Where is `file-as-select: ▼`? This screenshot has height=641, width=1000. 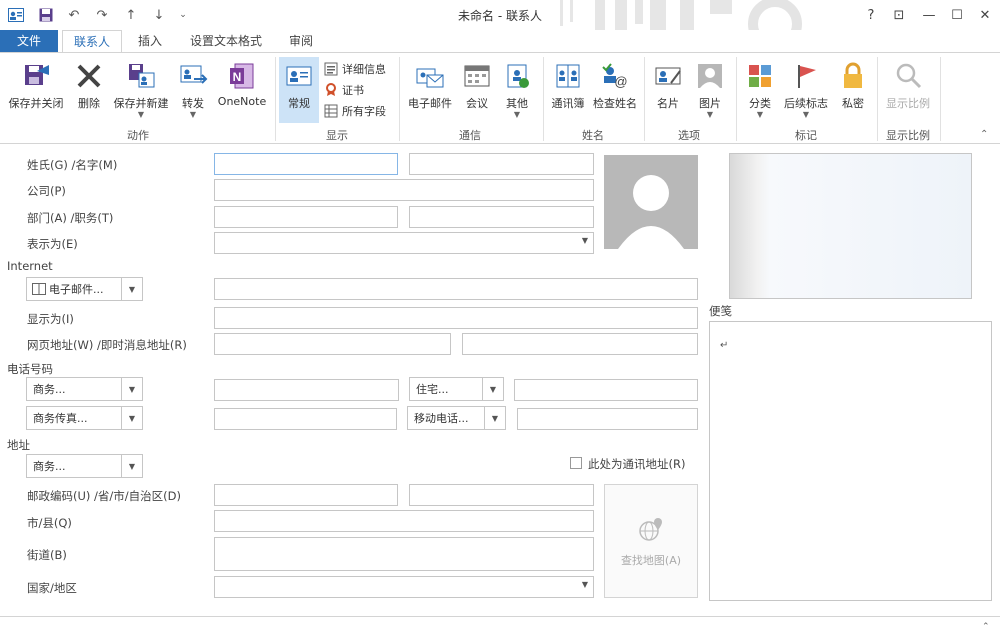
file-as-select: ▼ is located at coordinates (404, 243).